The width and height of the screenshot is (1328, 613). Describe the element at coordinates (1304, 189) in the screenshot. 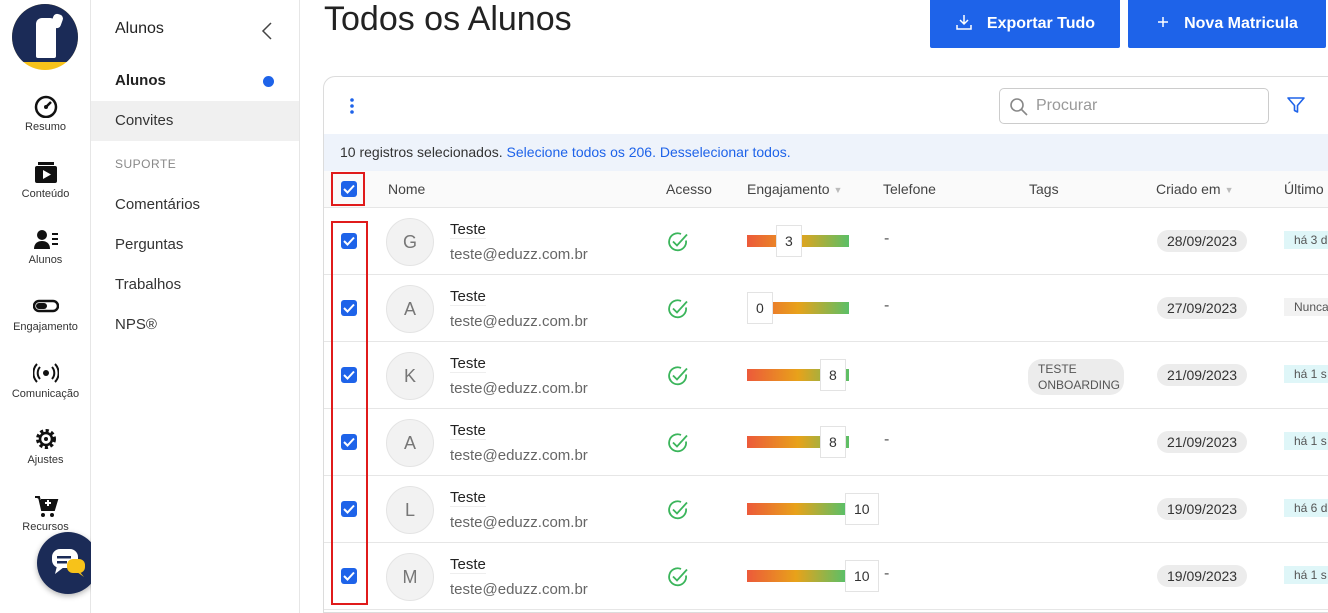

I see `col-last: Último` at that location.